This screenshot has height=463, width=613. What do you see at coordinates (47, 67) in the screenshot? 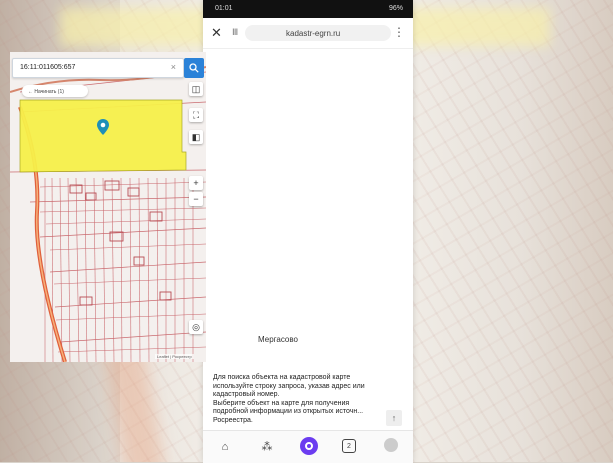
I see `search-value: 16:11:011605:657` at bounding box center [47, 67].